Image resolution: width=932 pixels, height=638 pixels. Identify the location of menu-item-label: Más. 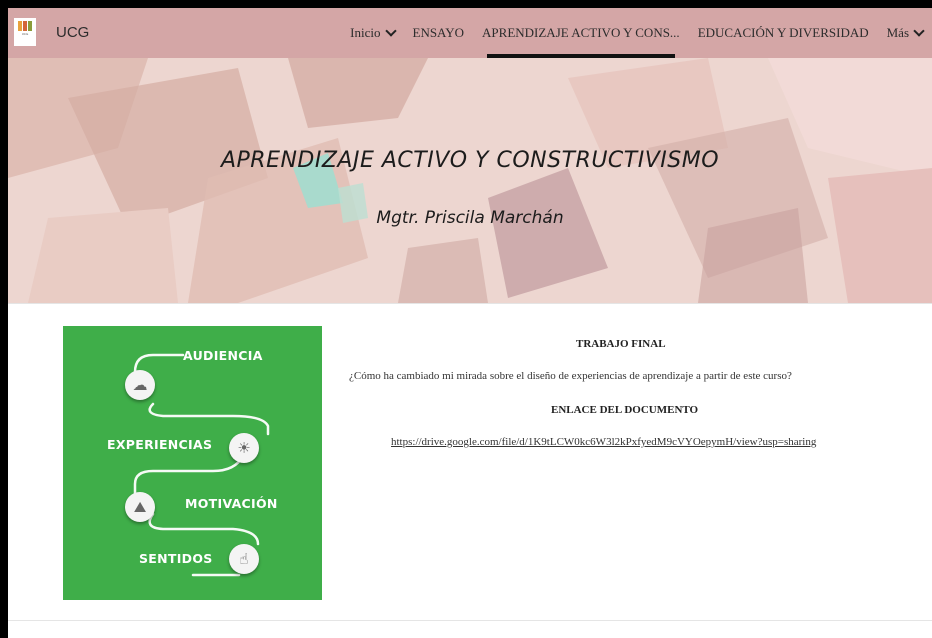
(897, 32).